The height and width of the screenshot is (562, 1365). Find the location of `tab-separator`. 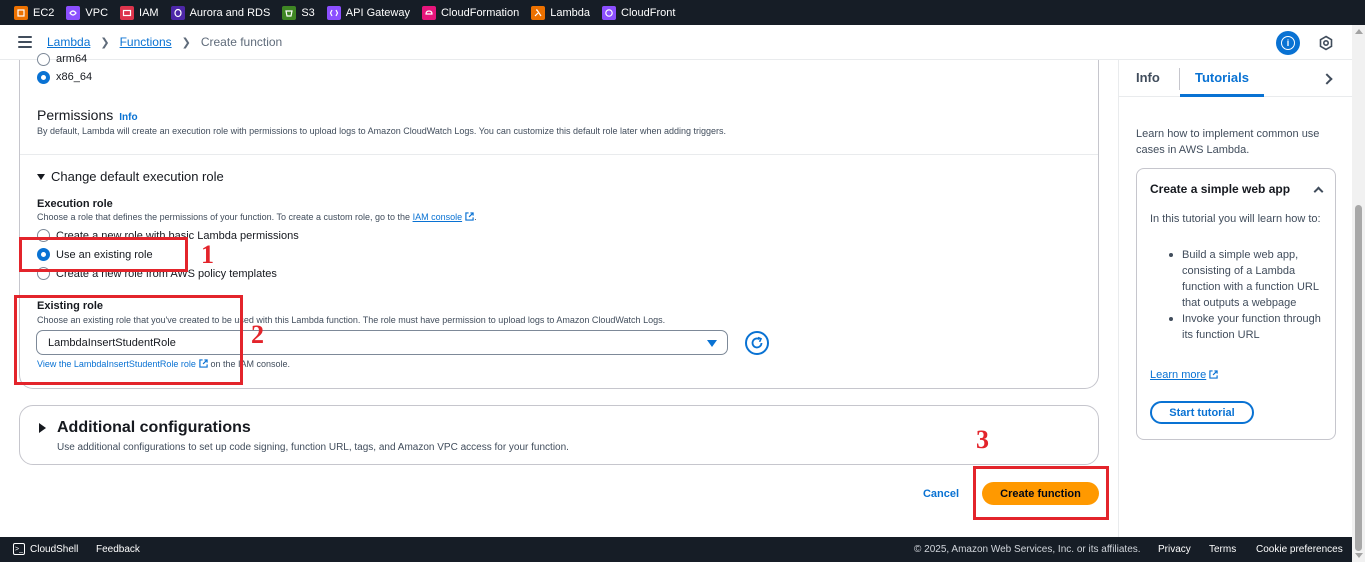

tab-separator is located at coordinates (1179, 79).